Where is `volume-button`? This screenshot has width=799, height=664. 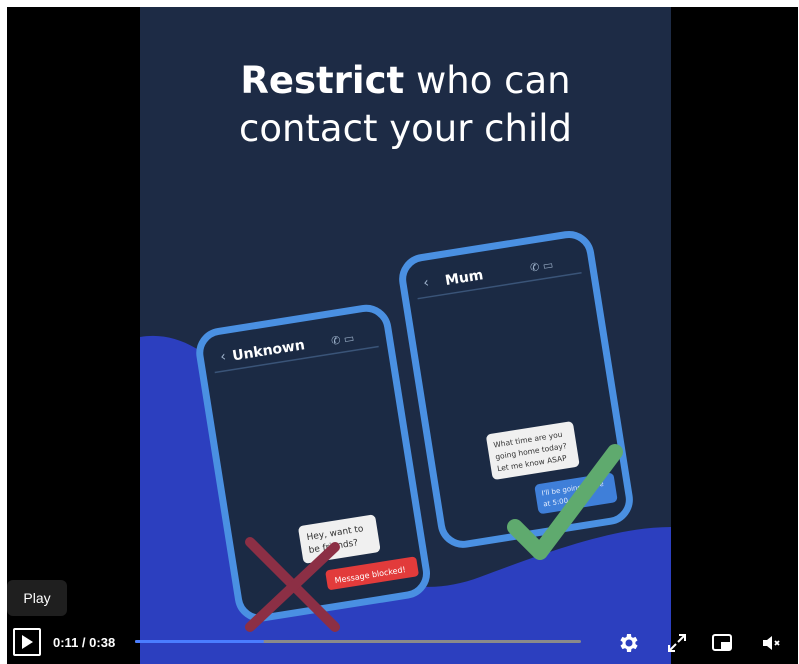
volume-button is located at coordinates (772, 643).